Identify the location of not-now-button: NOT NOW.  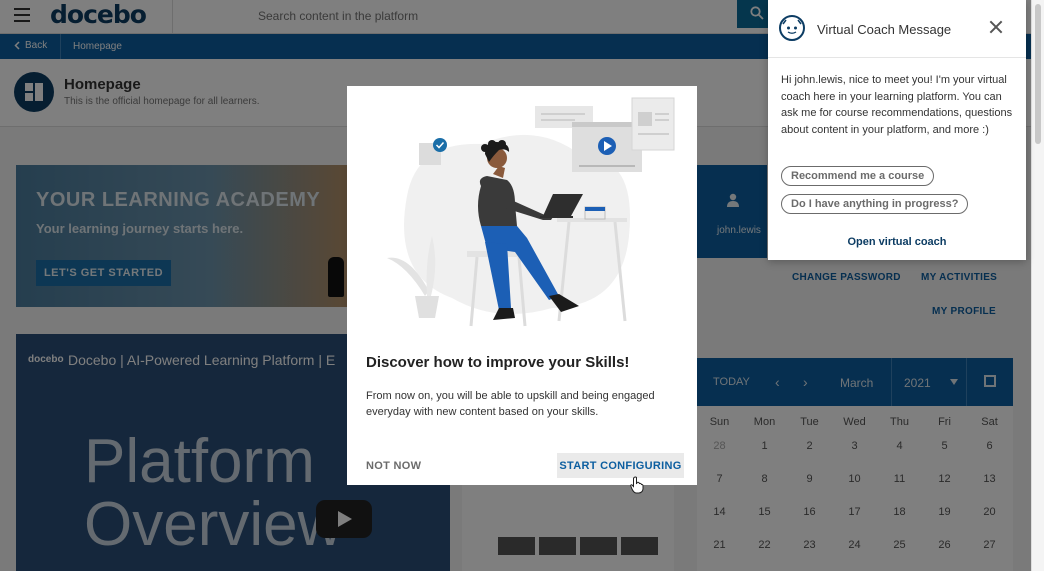
(393, 466).